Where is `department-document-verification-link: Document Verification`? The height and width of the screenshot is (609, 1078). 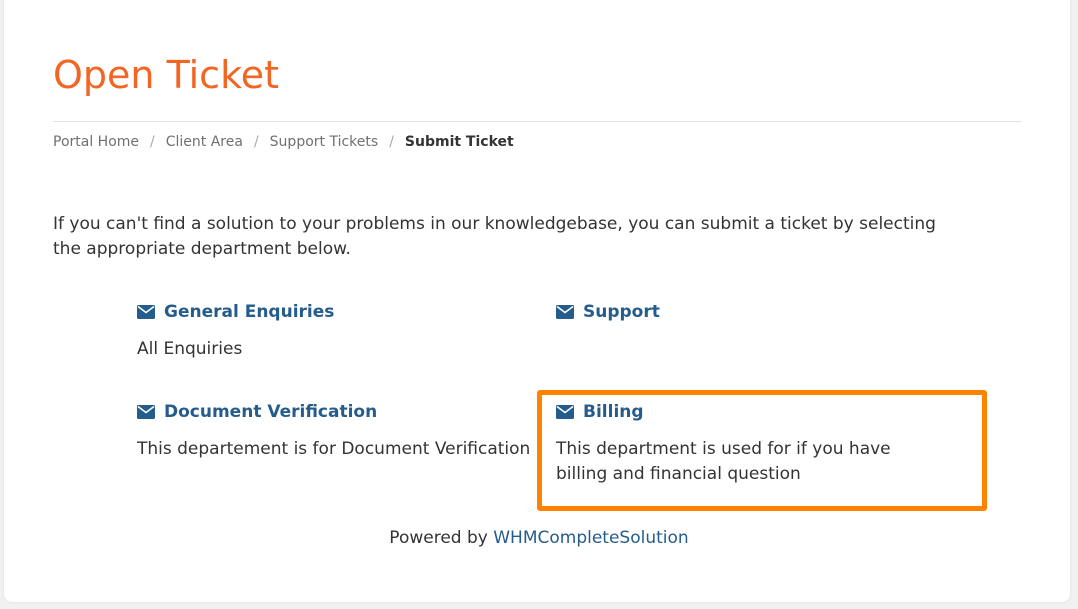
department-document-verification-link: Document Verification is located at coordinates (337, 412).